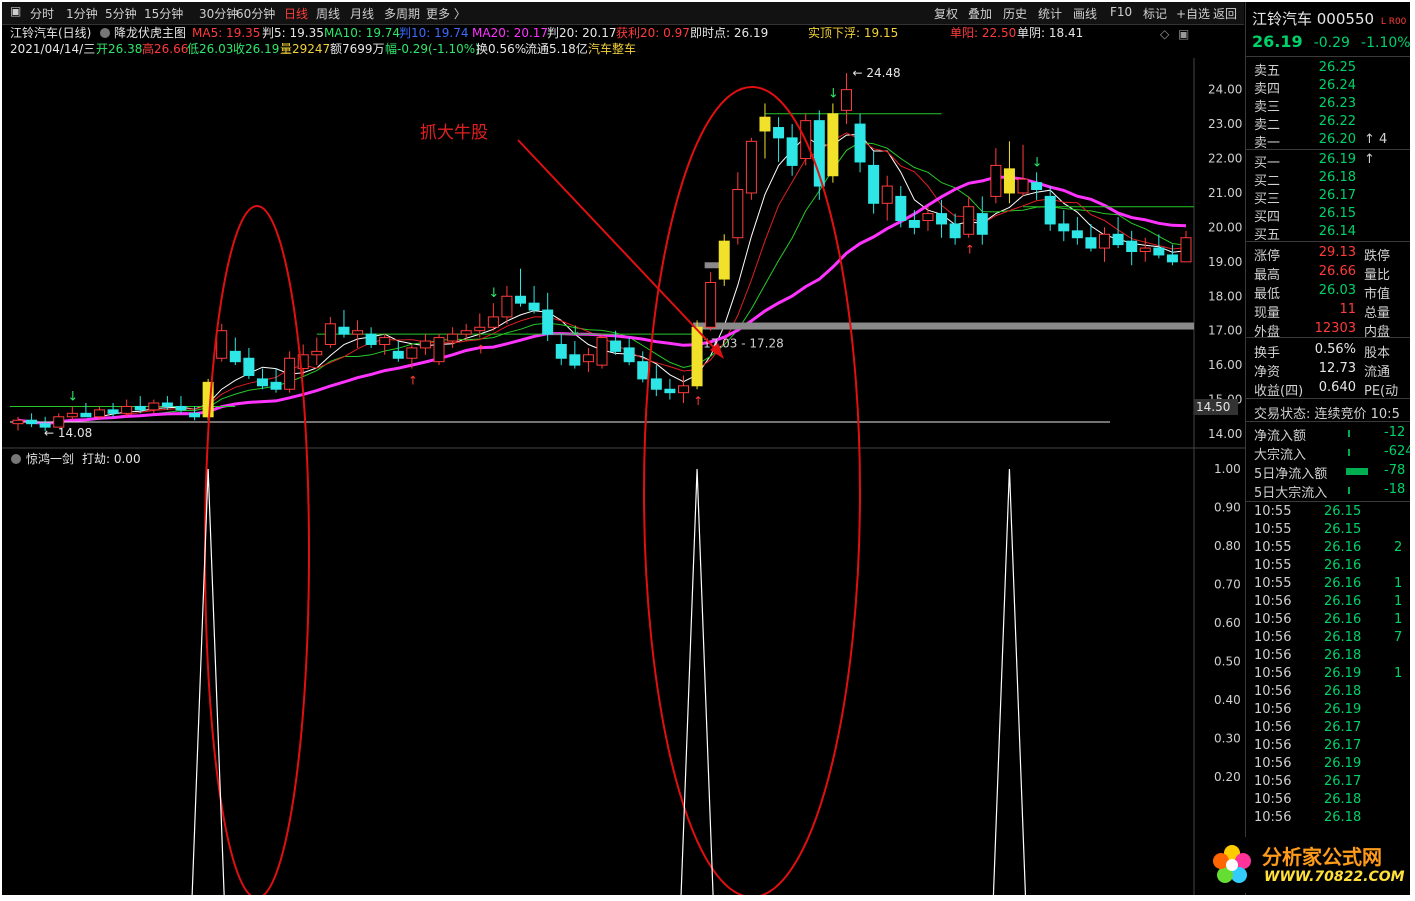  Describe the element at coordinates (1277, 41) in the screenshot. I see `current-price: 26.19` at that location.